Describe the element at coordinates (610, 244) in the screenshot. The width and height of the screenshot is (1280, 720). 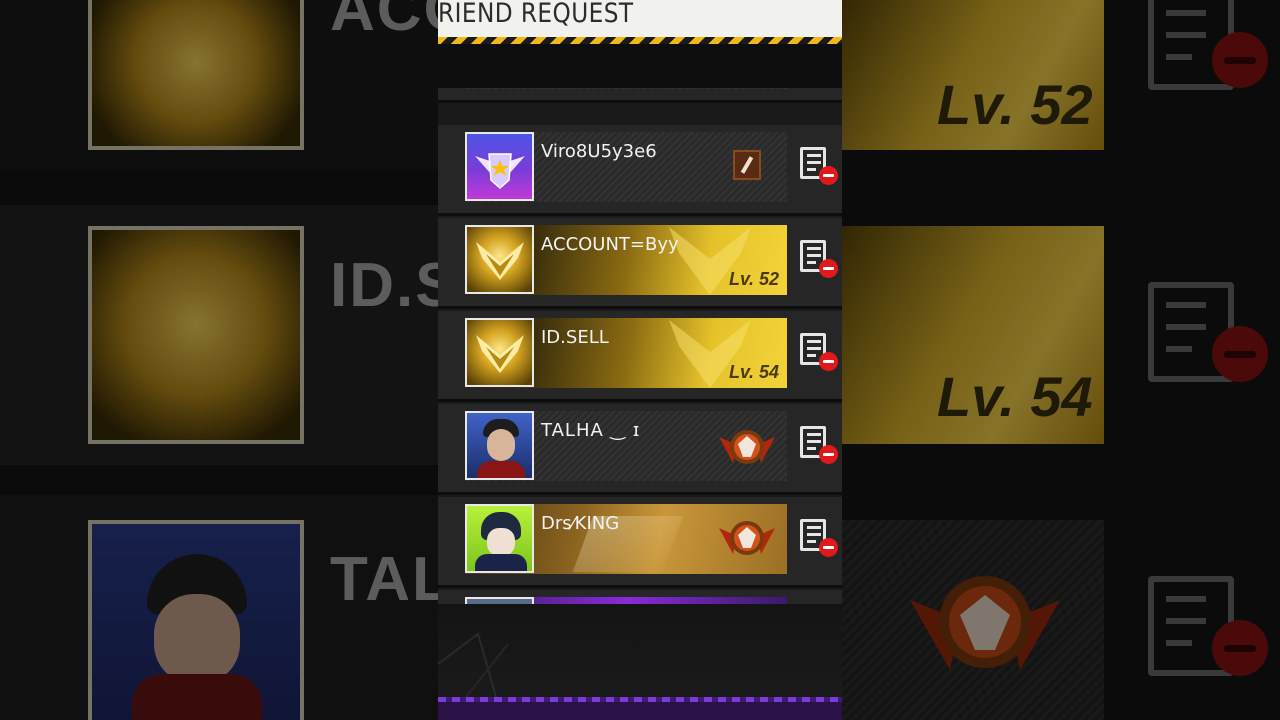
I see `player-name: ACCOUNT=Byy` at that location.